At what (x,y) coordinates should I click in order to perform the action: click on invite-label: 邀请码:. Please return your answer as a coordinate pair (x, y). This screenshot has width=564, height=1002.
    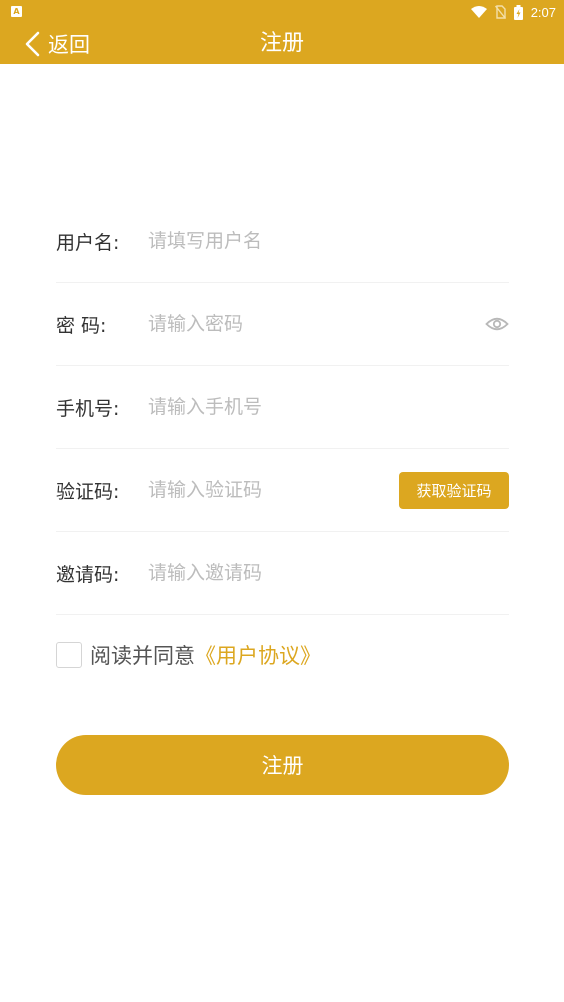
    Looking at the image, I should click on (88, 574).